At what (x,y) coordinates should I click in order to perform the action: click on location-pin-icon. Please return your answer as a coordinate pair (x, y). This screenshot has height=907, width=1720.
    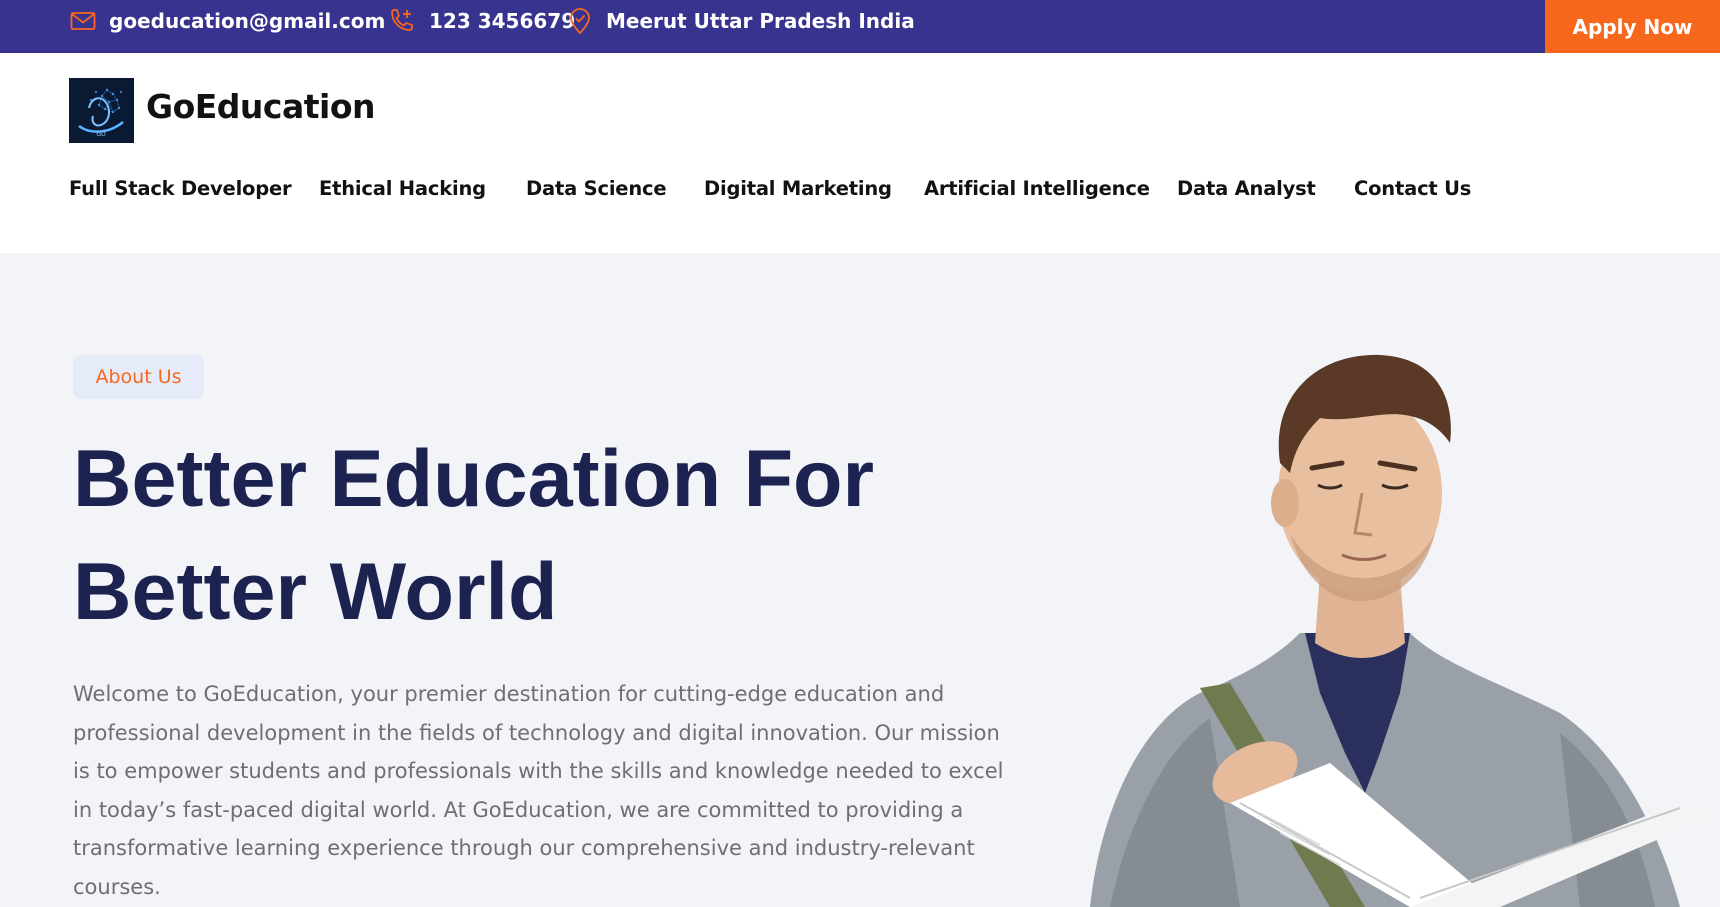
    Looking at the image, I should click on (580, 21).